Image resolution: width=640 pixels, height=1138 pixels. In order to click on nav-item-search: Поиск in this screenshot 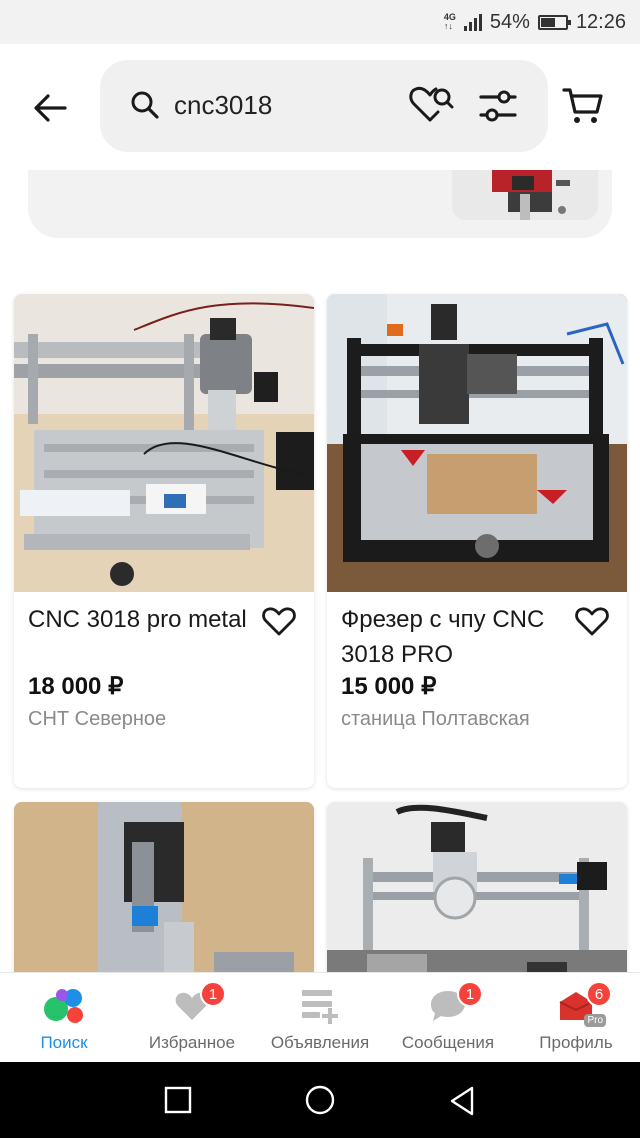, I will do `click(64, 1018)`.